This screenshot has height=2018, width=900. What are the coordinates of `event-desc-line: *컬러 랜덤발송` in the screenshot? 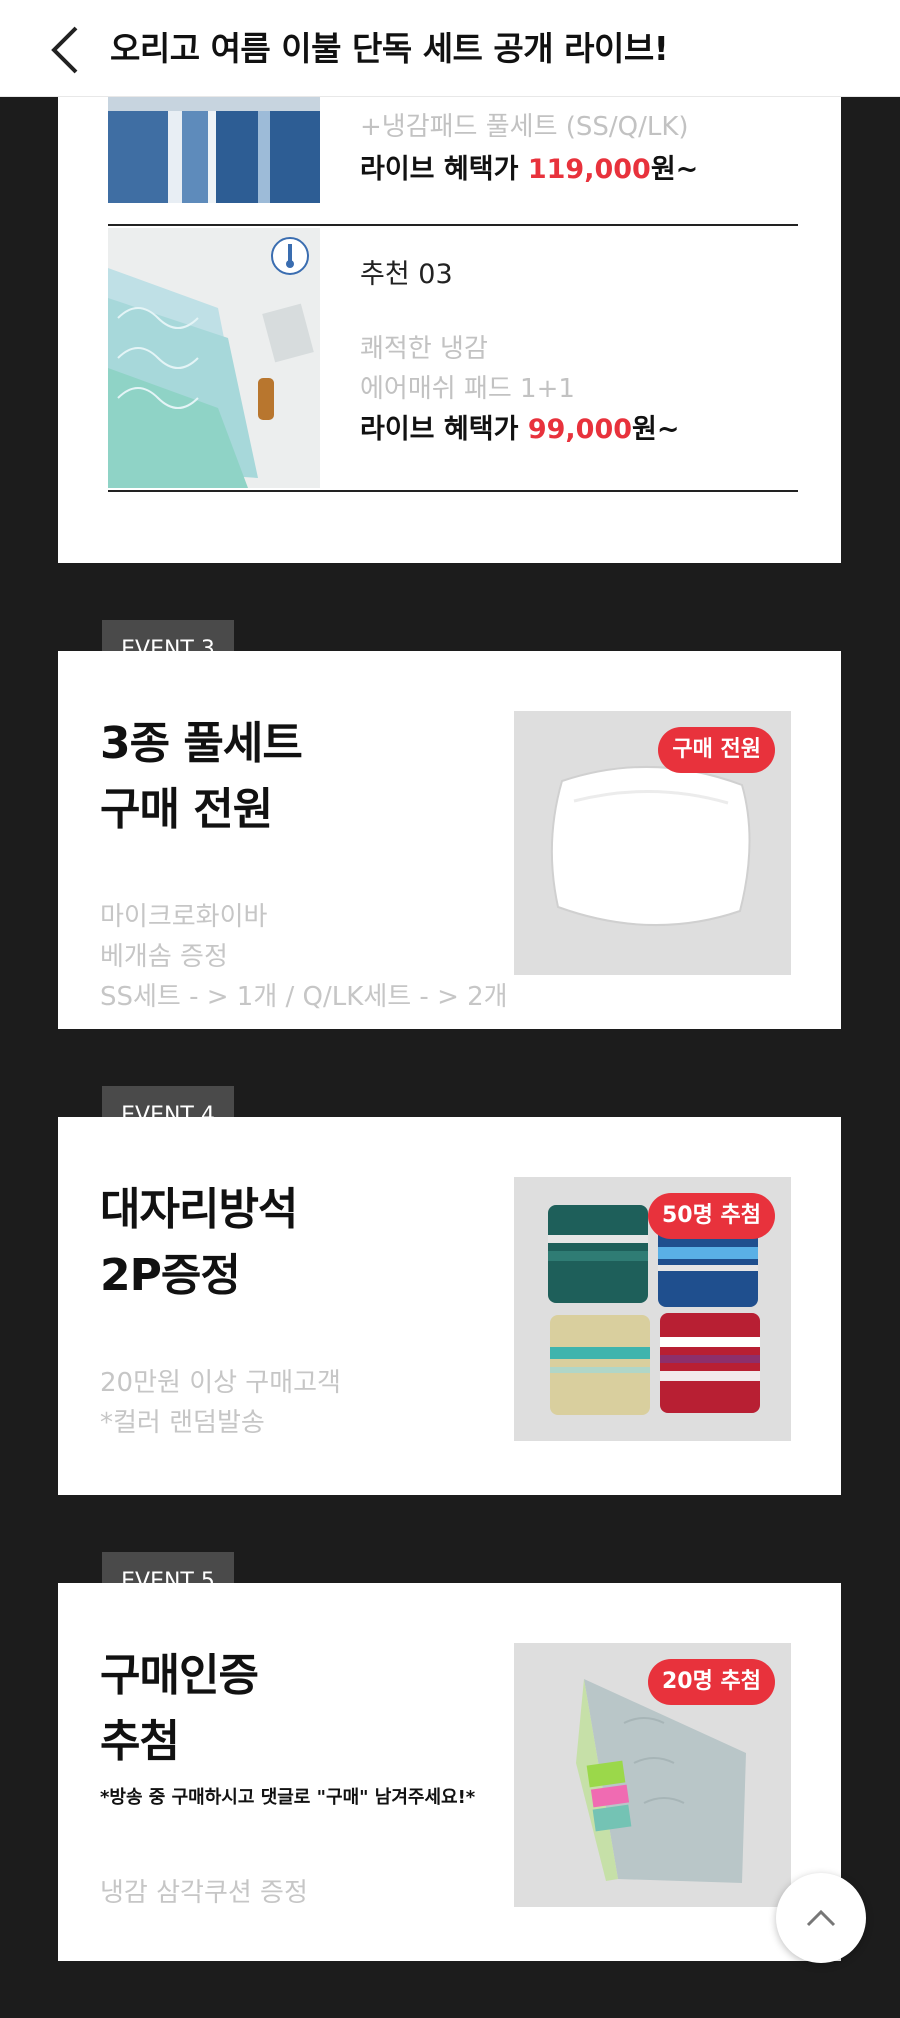 It's located at (182, 1423).